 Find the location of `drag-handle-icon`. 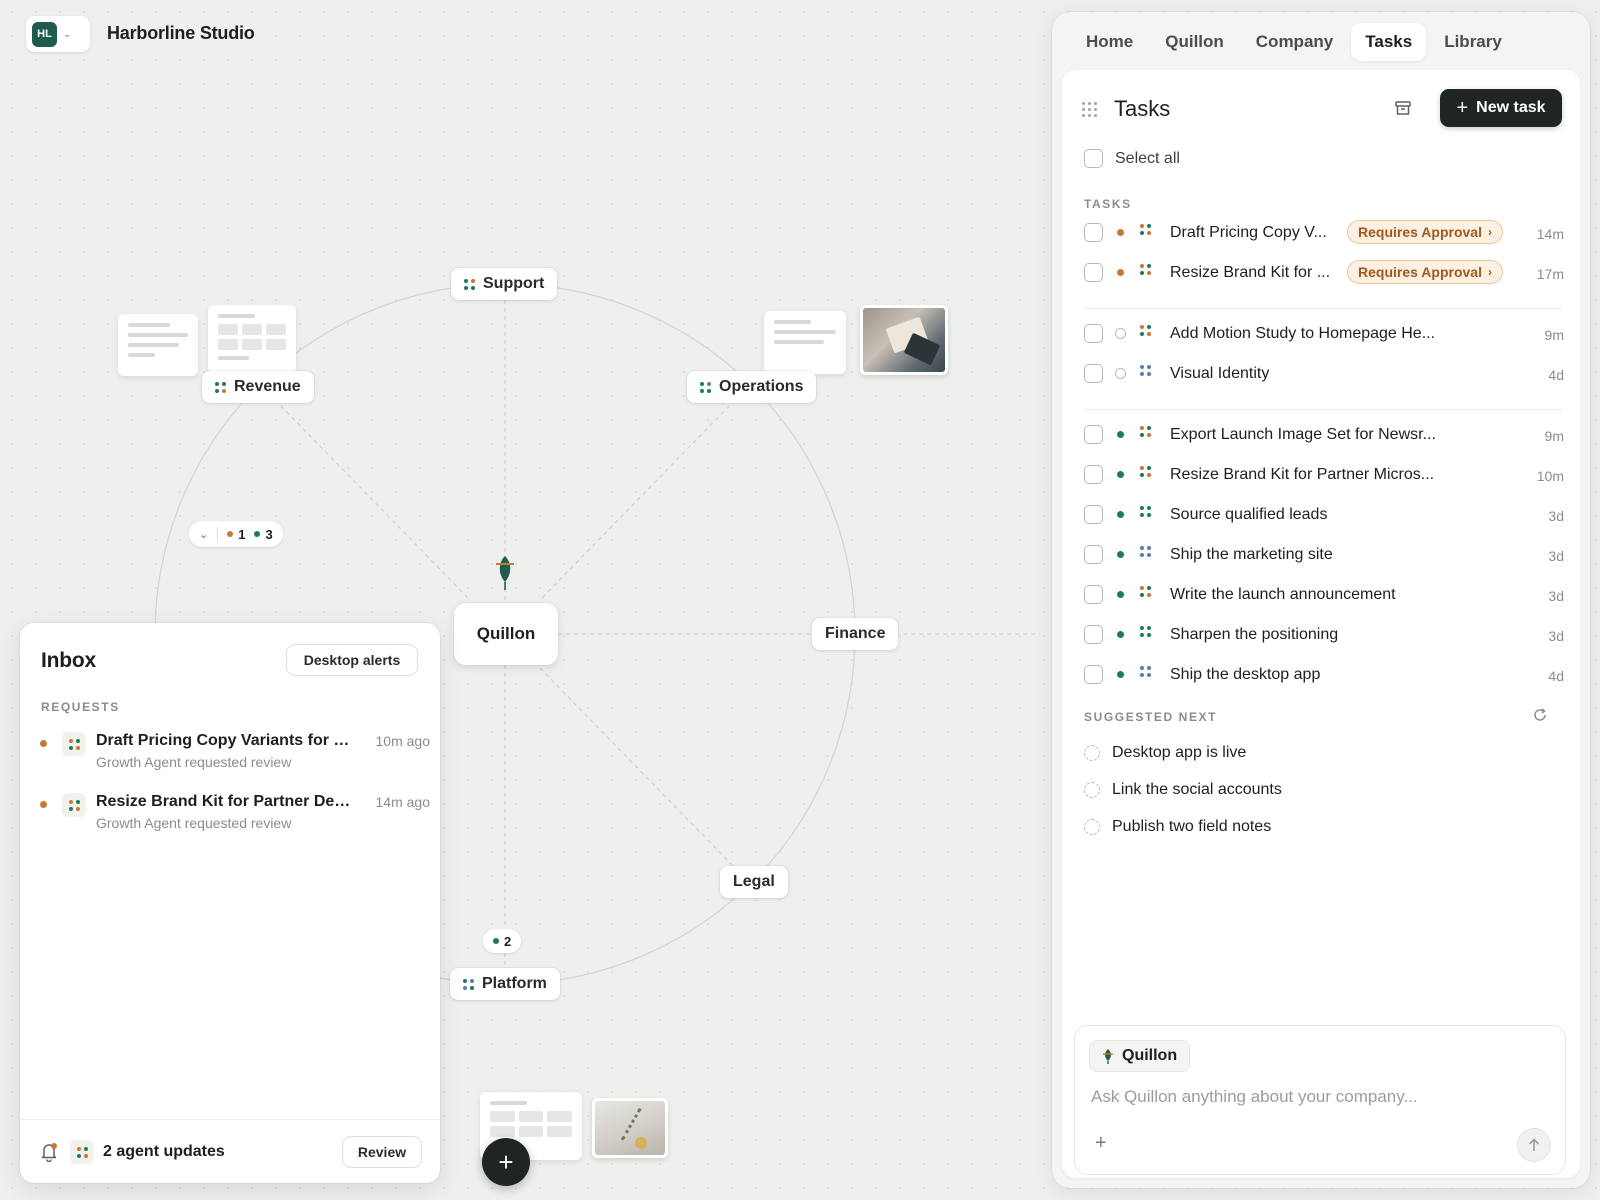

drag-handle-icon is located at coordinates (1089, 109).